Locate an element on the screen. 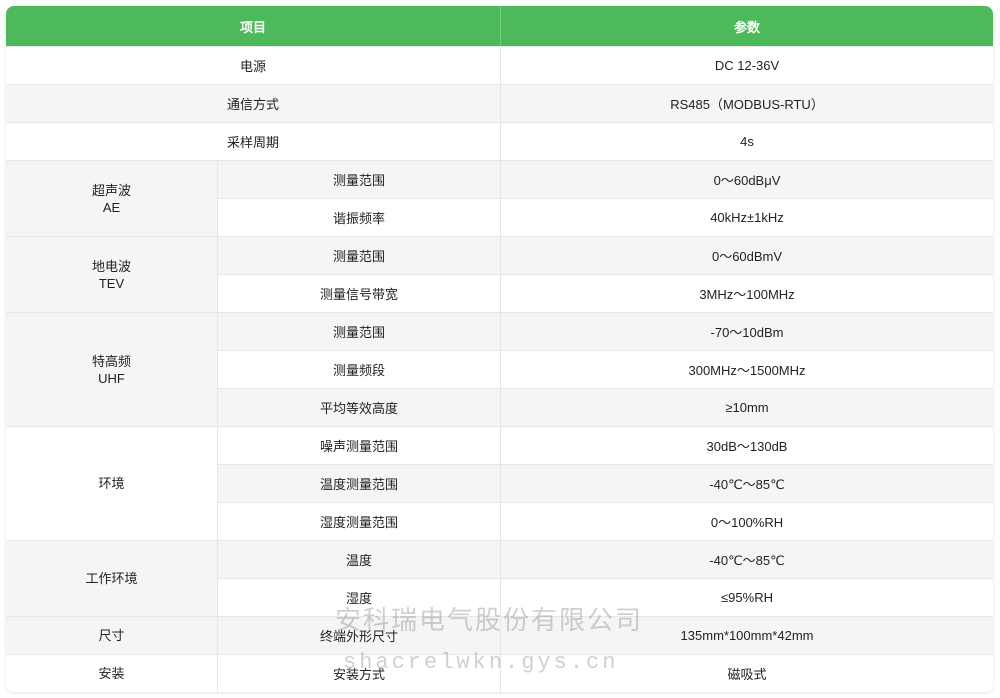 The height and width of the screenshot is (698, 1000). row-value: 30dB～130dB is located at coordinates (747, 445).